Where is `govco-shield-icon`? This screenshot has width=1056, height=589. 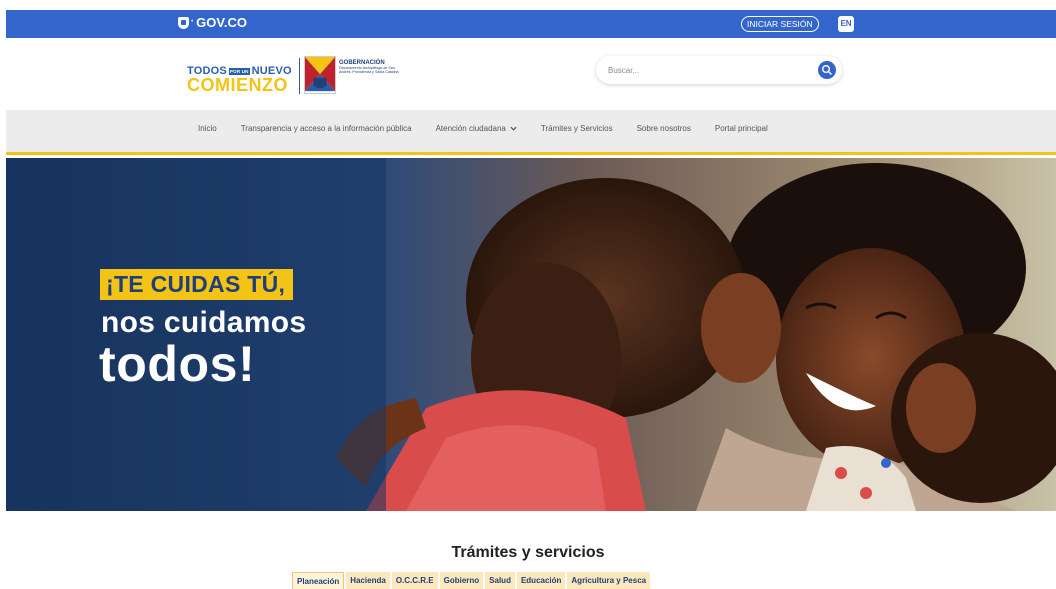
govco-shield-icon is located at coordinates (183, 22).